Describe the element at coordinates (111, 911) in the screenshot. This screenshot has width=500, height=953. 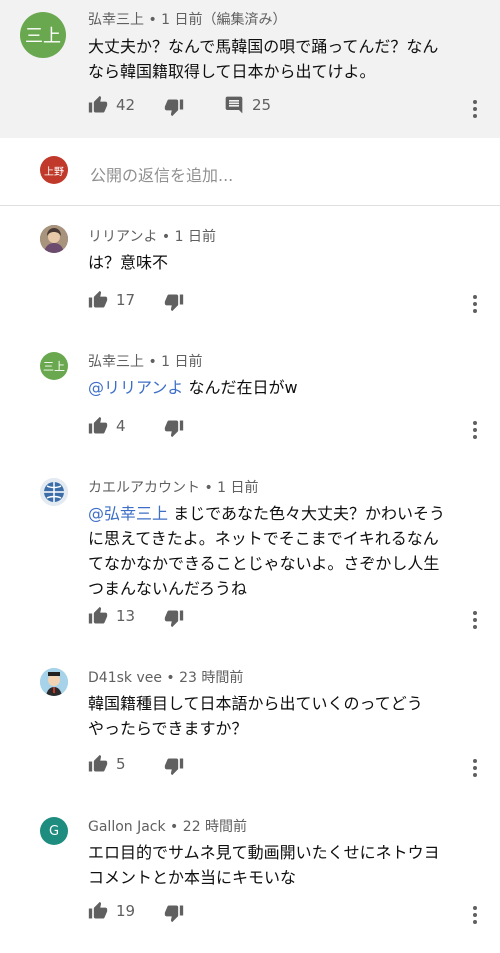
I see `like-button: 19` at that location.